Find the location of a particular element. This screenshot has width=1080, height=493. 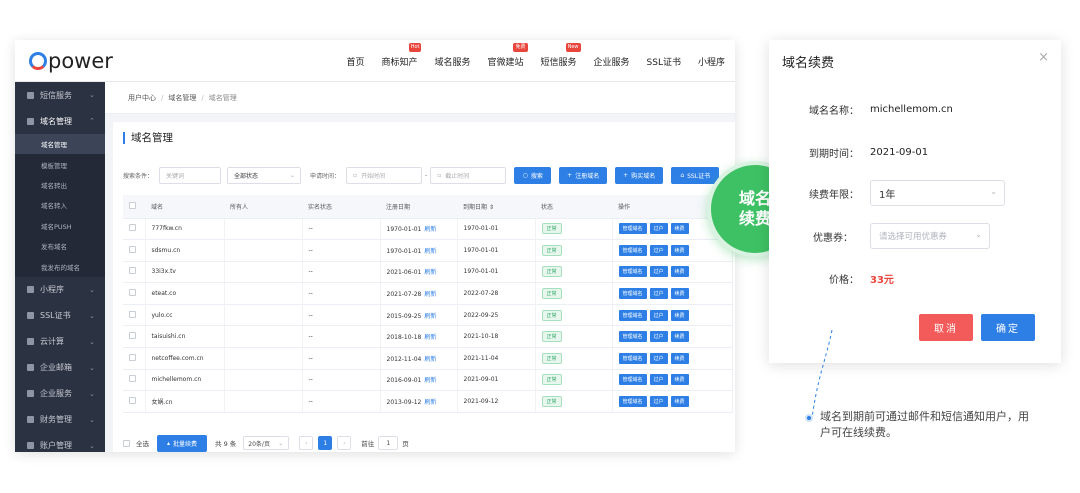

breadcrumb-level1: 域名管理 is located at coordinates (182, 98).